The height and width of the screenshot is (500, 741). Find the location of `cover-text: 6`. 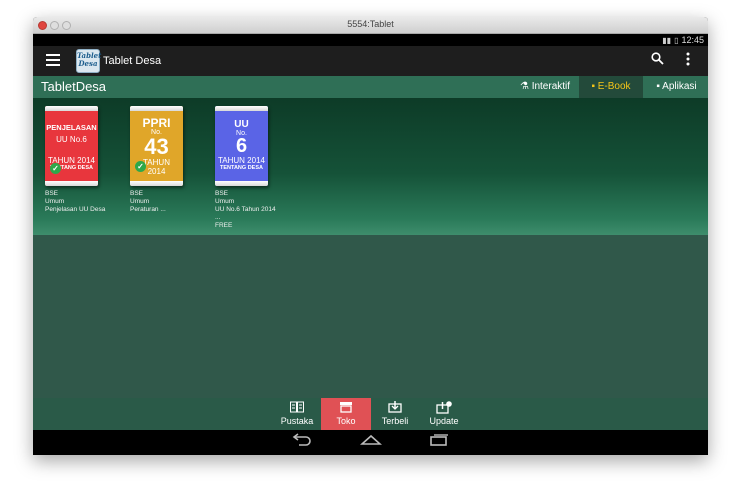

cover-text: 6 is located at coordinates (241, 146).